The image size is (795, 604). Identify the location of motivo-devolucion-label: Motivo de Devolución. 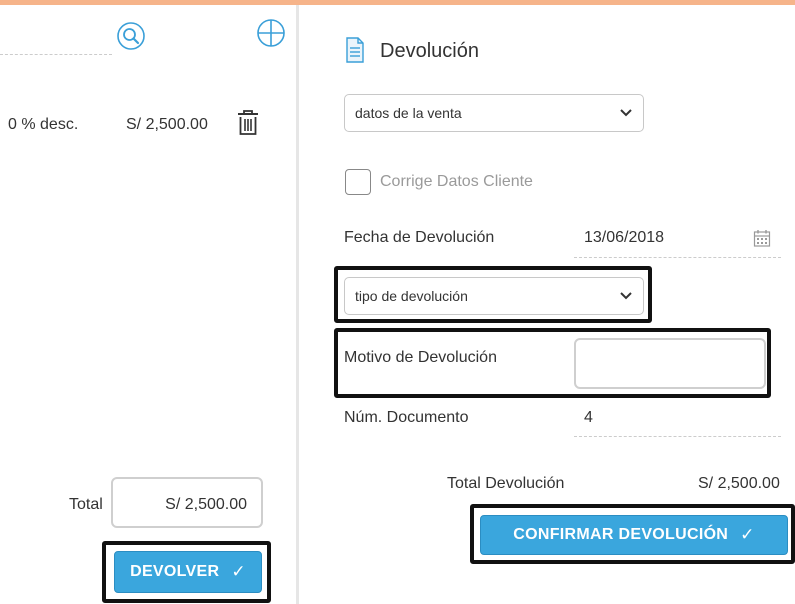
(420, 357).